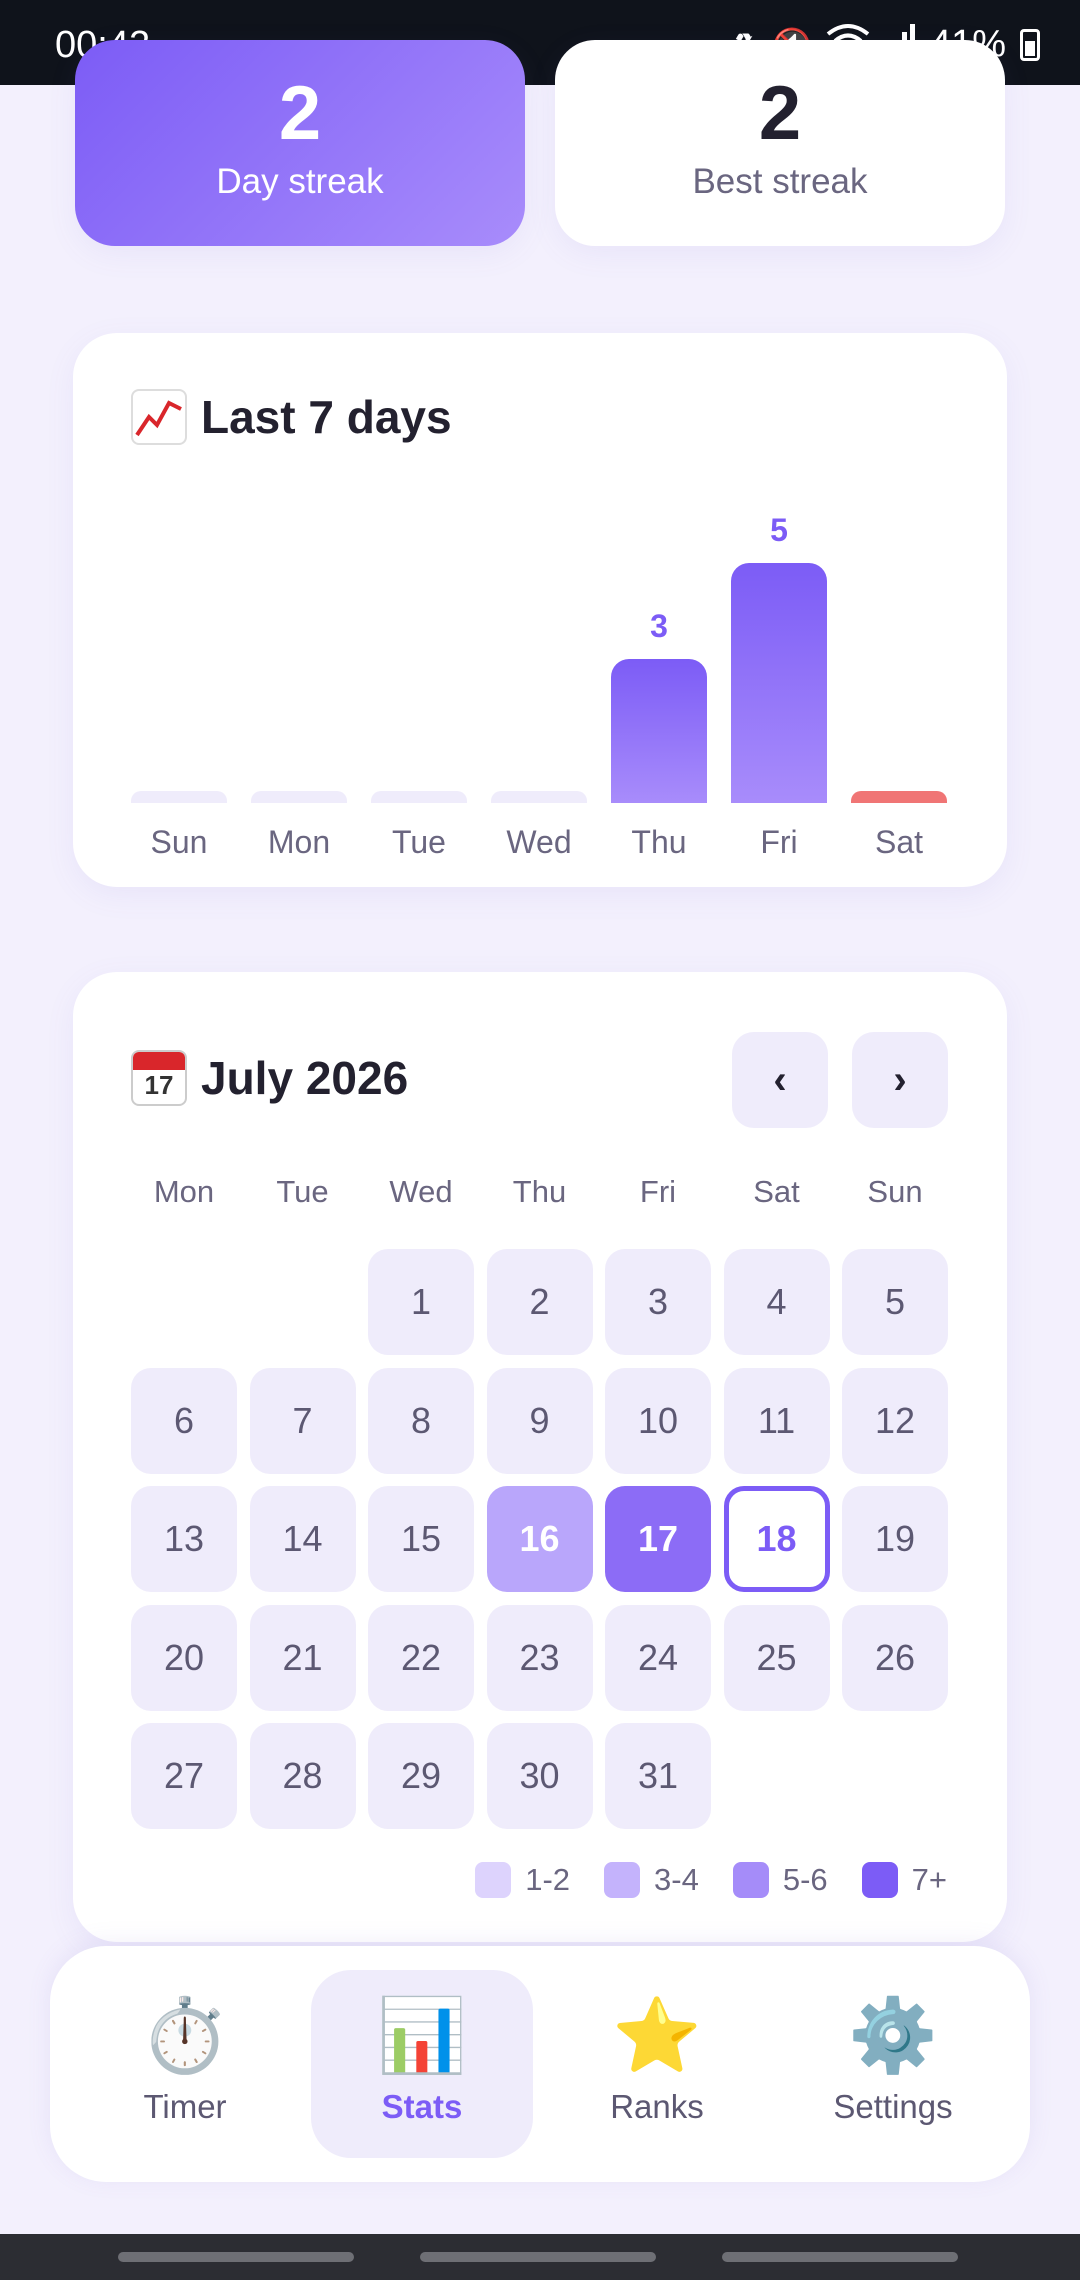 The height and width of the screenshot is (2280, 1080). Describe the element at coordinates (899, 666) in the screenshot. I see `bar-column-sat: Sat` at that location.